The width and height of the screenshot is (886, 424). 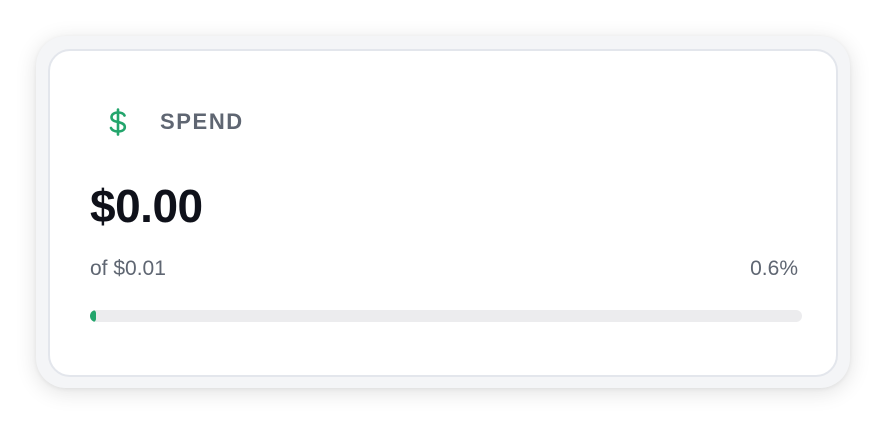 I want to click on card-header: SPEND, so click(x=175, y=122).